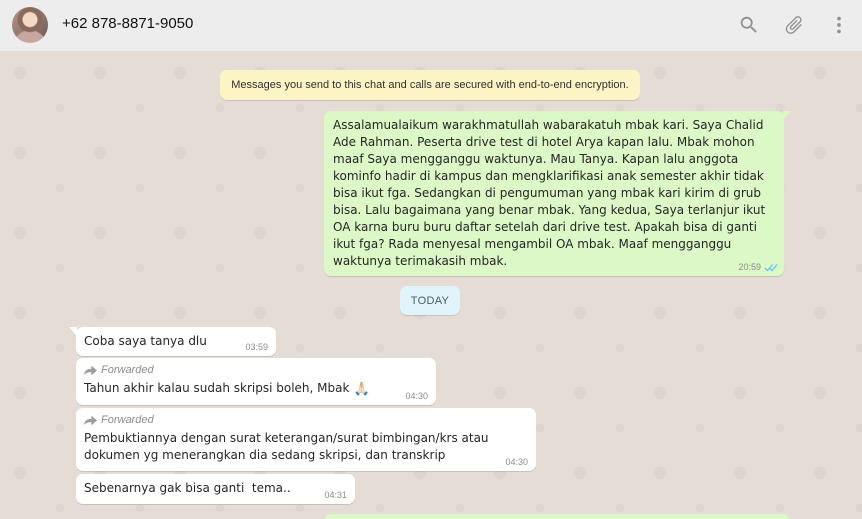 This screenshot has height=519, width=862. What do you see at coordinates (839, 25) in the screenshot?
I see `menu-icon` at bounding box center [839, 25].